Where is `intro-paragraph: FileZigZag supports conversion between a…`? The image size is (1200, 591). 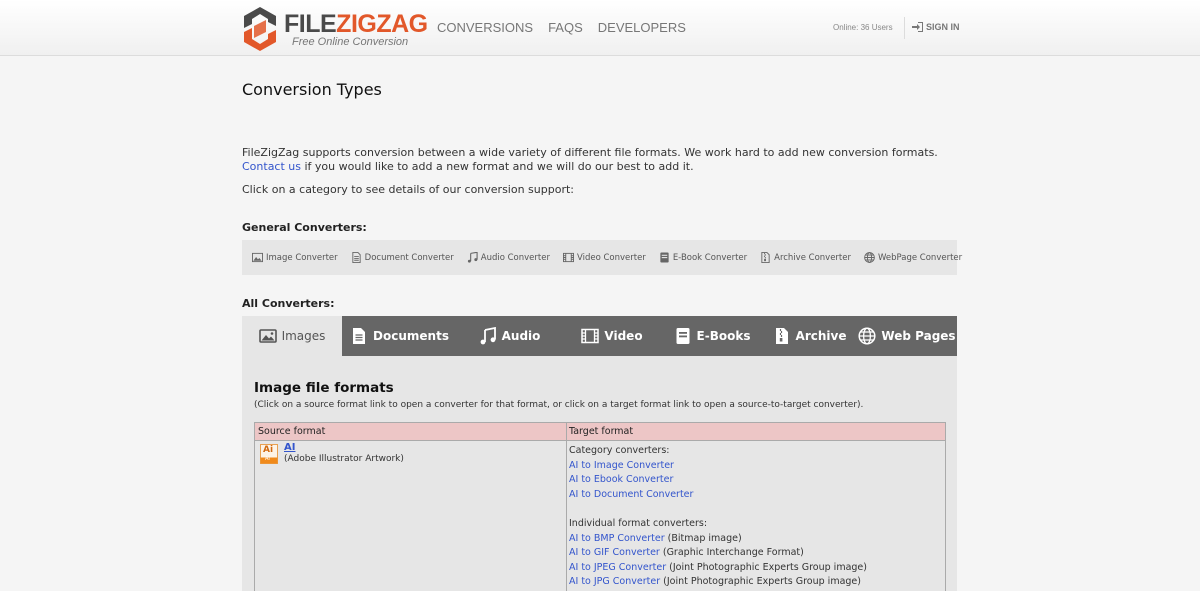
intro-paragraph: FileZigZag supports conversion between a… is located at coordinates (602, 160).